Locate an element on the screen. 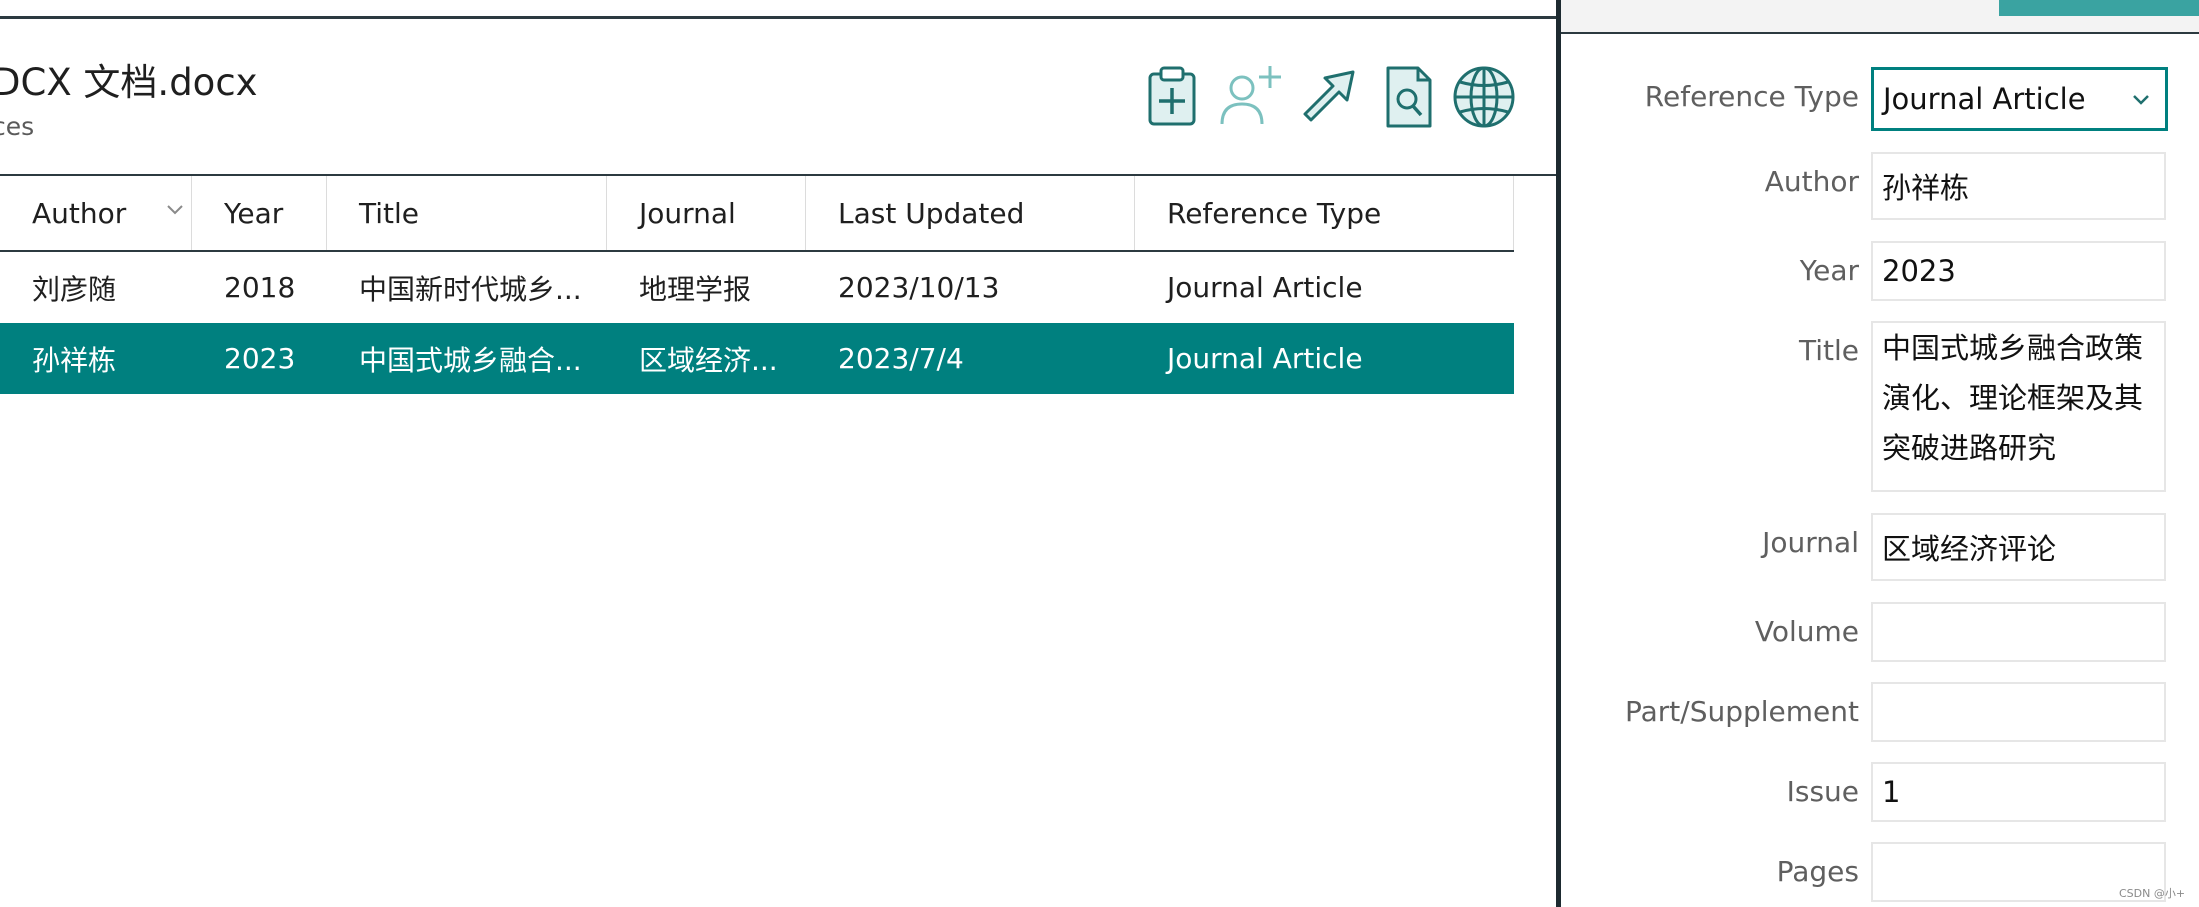 This screenshot has width=2199, height=907. title-label: Title is located at coordinates (1828, 350).